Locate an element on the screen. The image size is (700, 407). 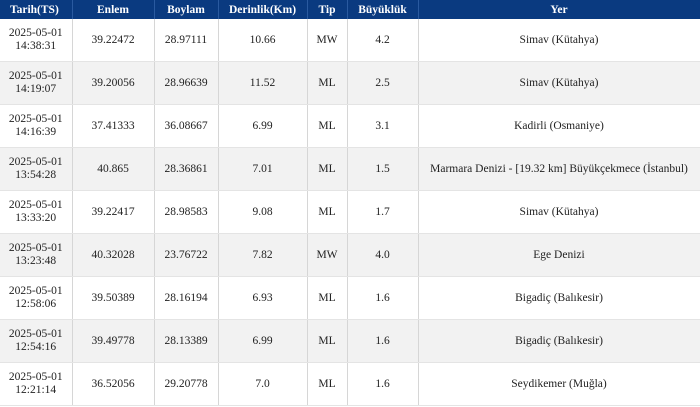
header-tarih: Tarih(TS) is located at coordinates (36, 9).